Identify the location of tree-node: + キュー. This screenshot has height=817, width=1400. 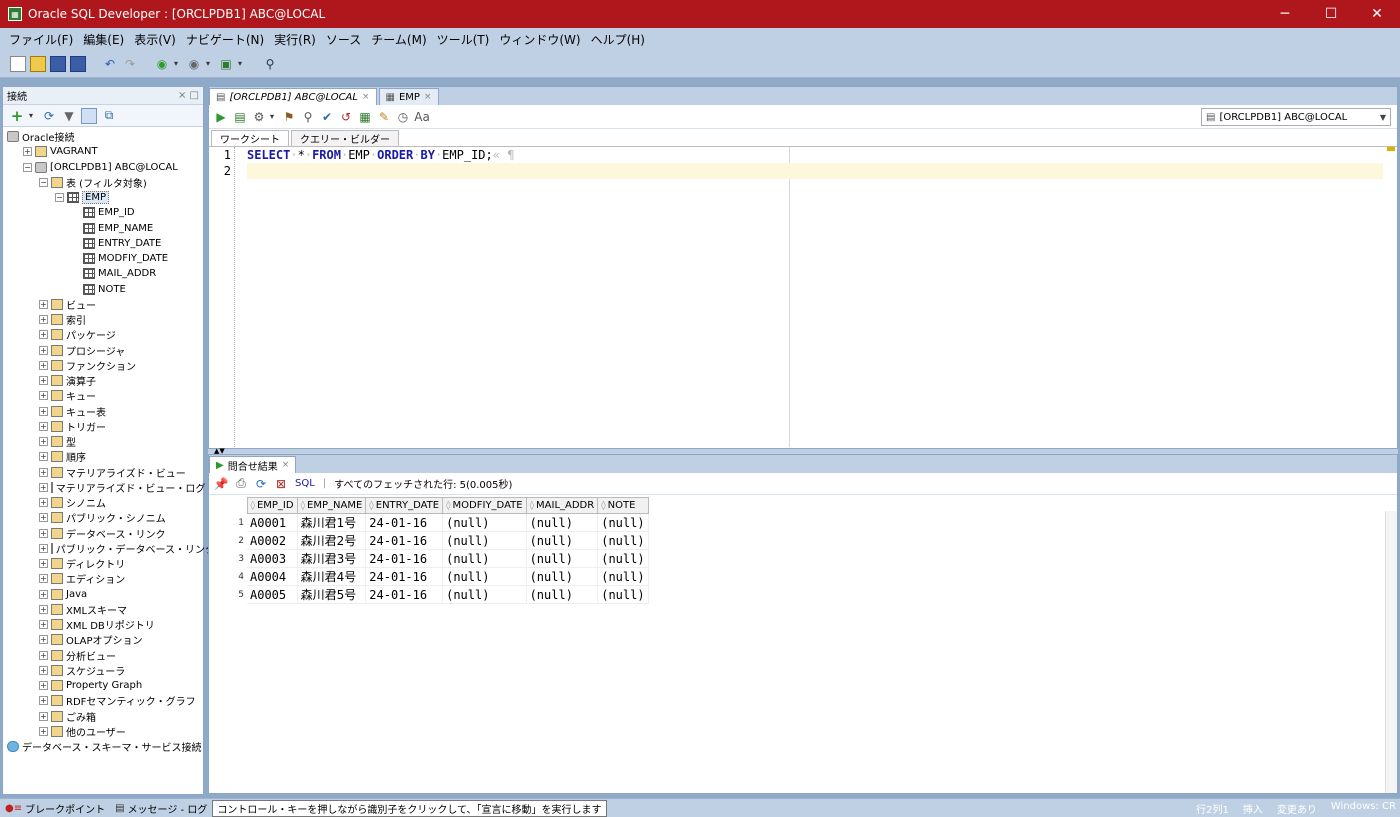
(103, 395).